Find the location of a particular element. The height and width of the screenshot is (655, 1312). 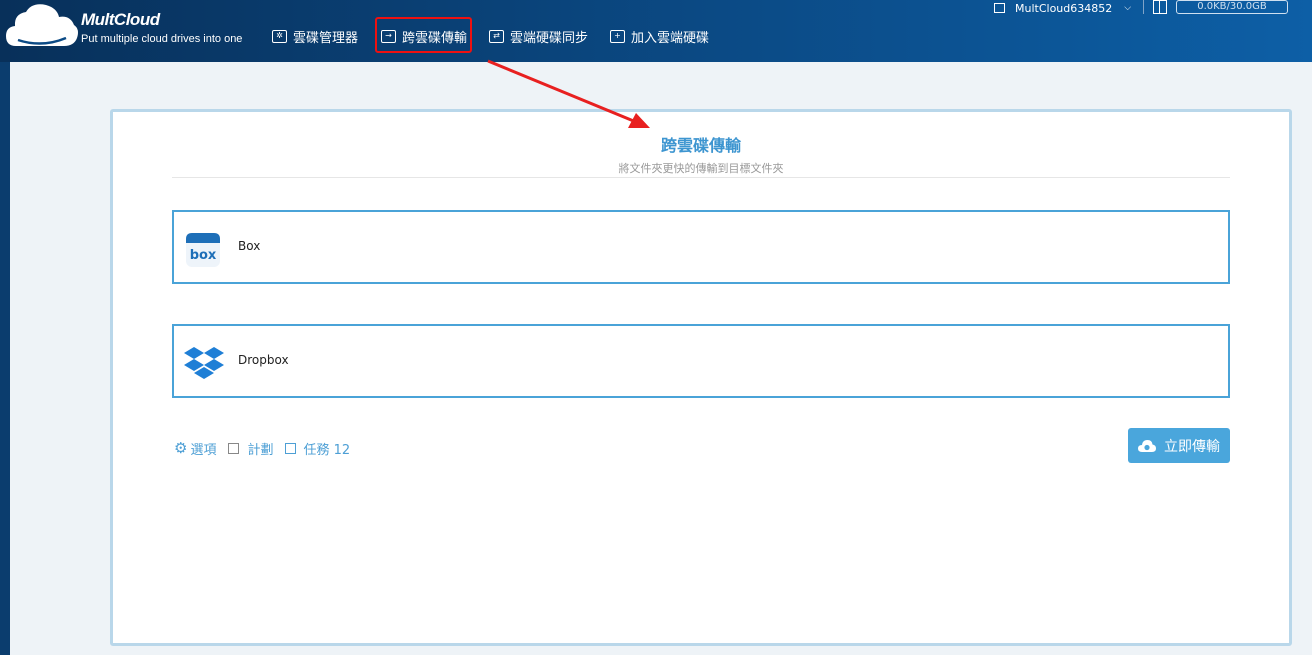

source-cloud-box: box Box is located at coordinates (701, 247).